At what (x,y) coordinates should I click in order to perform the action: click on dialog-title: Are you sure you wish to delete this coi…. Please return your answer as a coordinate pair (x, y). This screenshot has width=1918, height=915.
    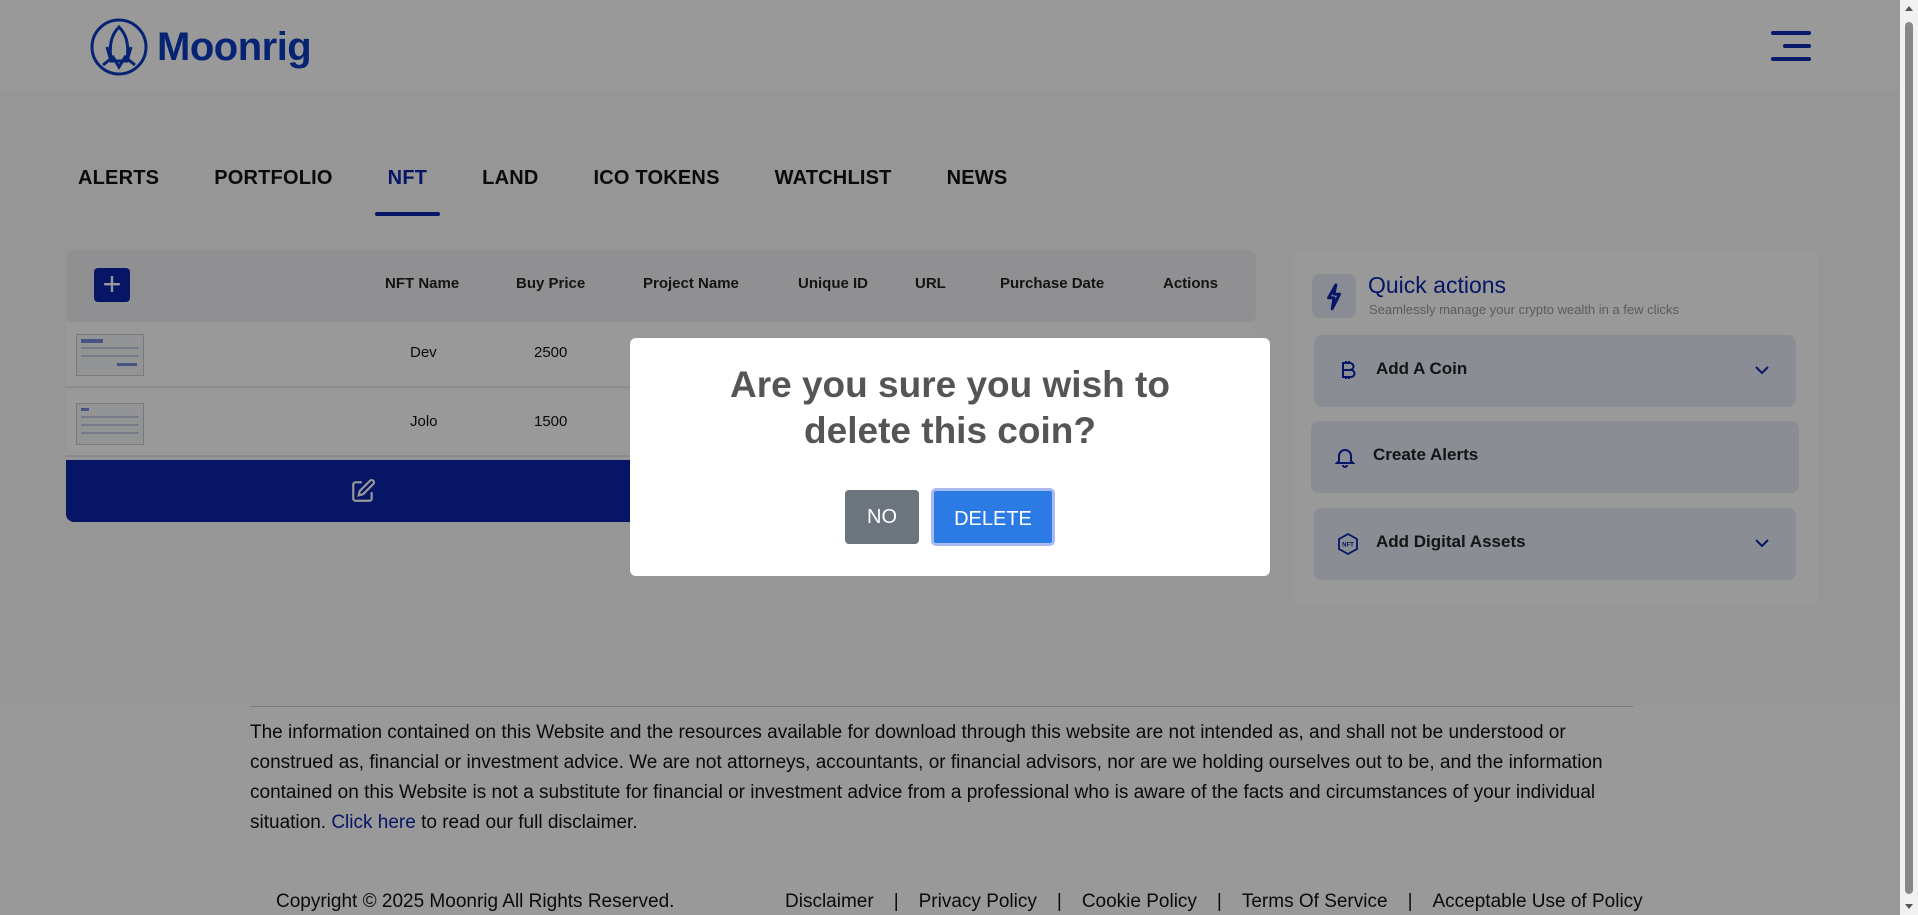
    Looking at the image, I should click on (950, 407).